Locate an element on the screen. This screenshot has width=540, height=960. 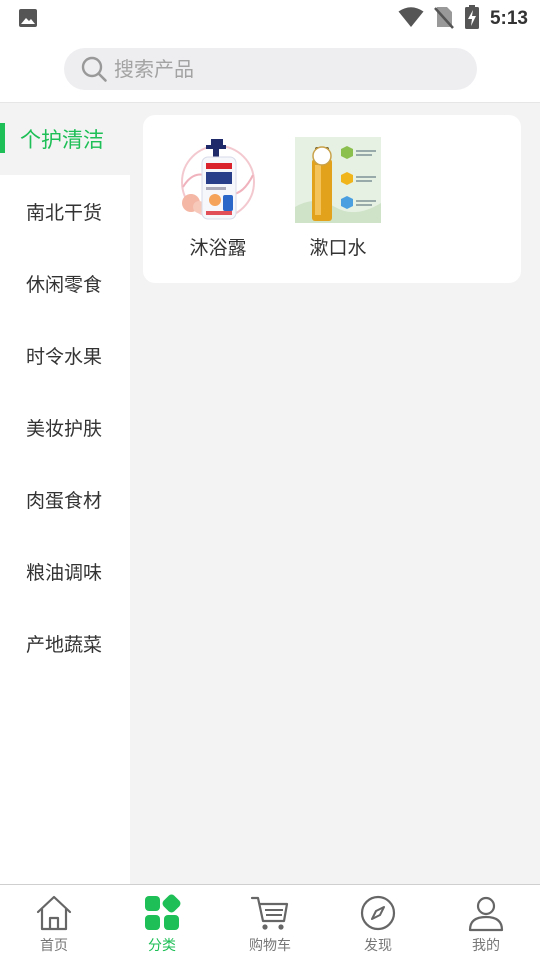
tab-home: 首页 is located at coordinates (54, 922).